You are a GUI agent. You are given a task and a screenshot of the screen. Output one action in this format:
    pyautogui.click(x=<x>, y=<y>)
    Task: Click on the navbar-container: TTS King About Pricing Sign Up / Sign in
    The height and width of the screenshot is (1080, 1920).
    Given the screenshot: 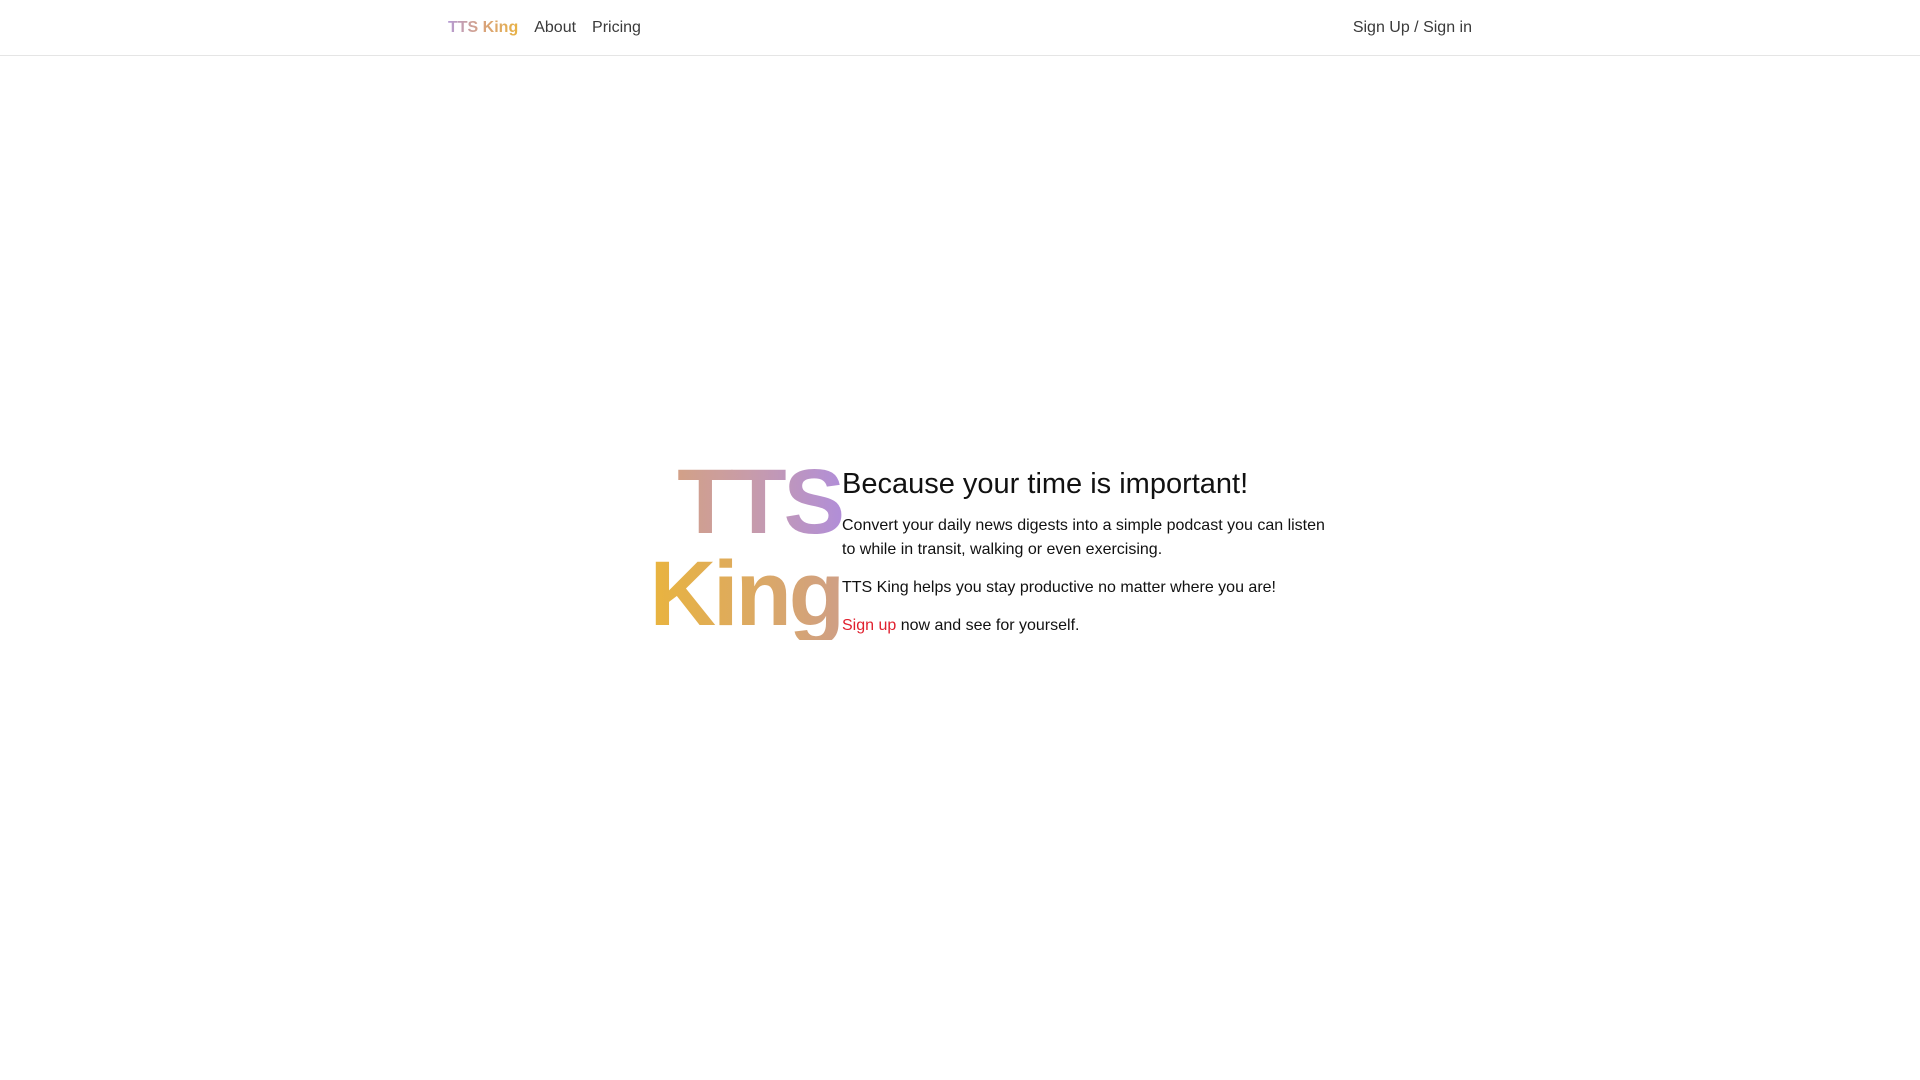 What is the action you would take?
    pyautogui.click(x=960, y=28)
    